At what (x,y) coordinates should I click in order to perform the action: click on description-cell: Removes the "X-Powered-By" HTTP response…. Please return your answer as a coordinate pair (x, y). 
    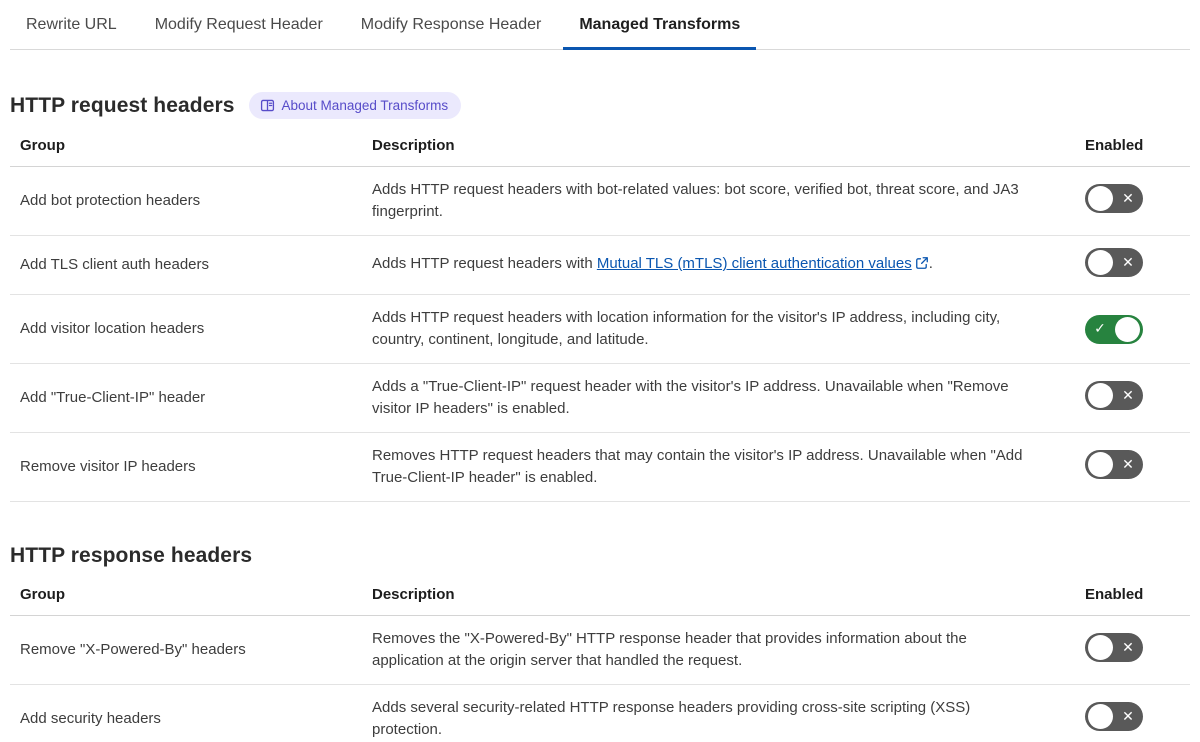
    Looking at the image, I should click on (723, 650).